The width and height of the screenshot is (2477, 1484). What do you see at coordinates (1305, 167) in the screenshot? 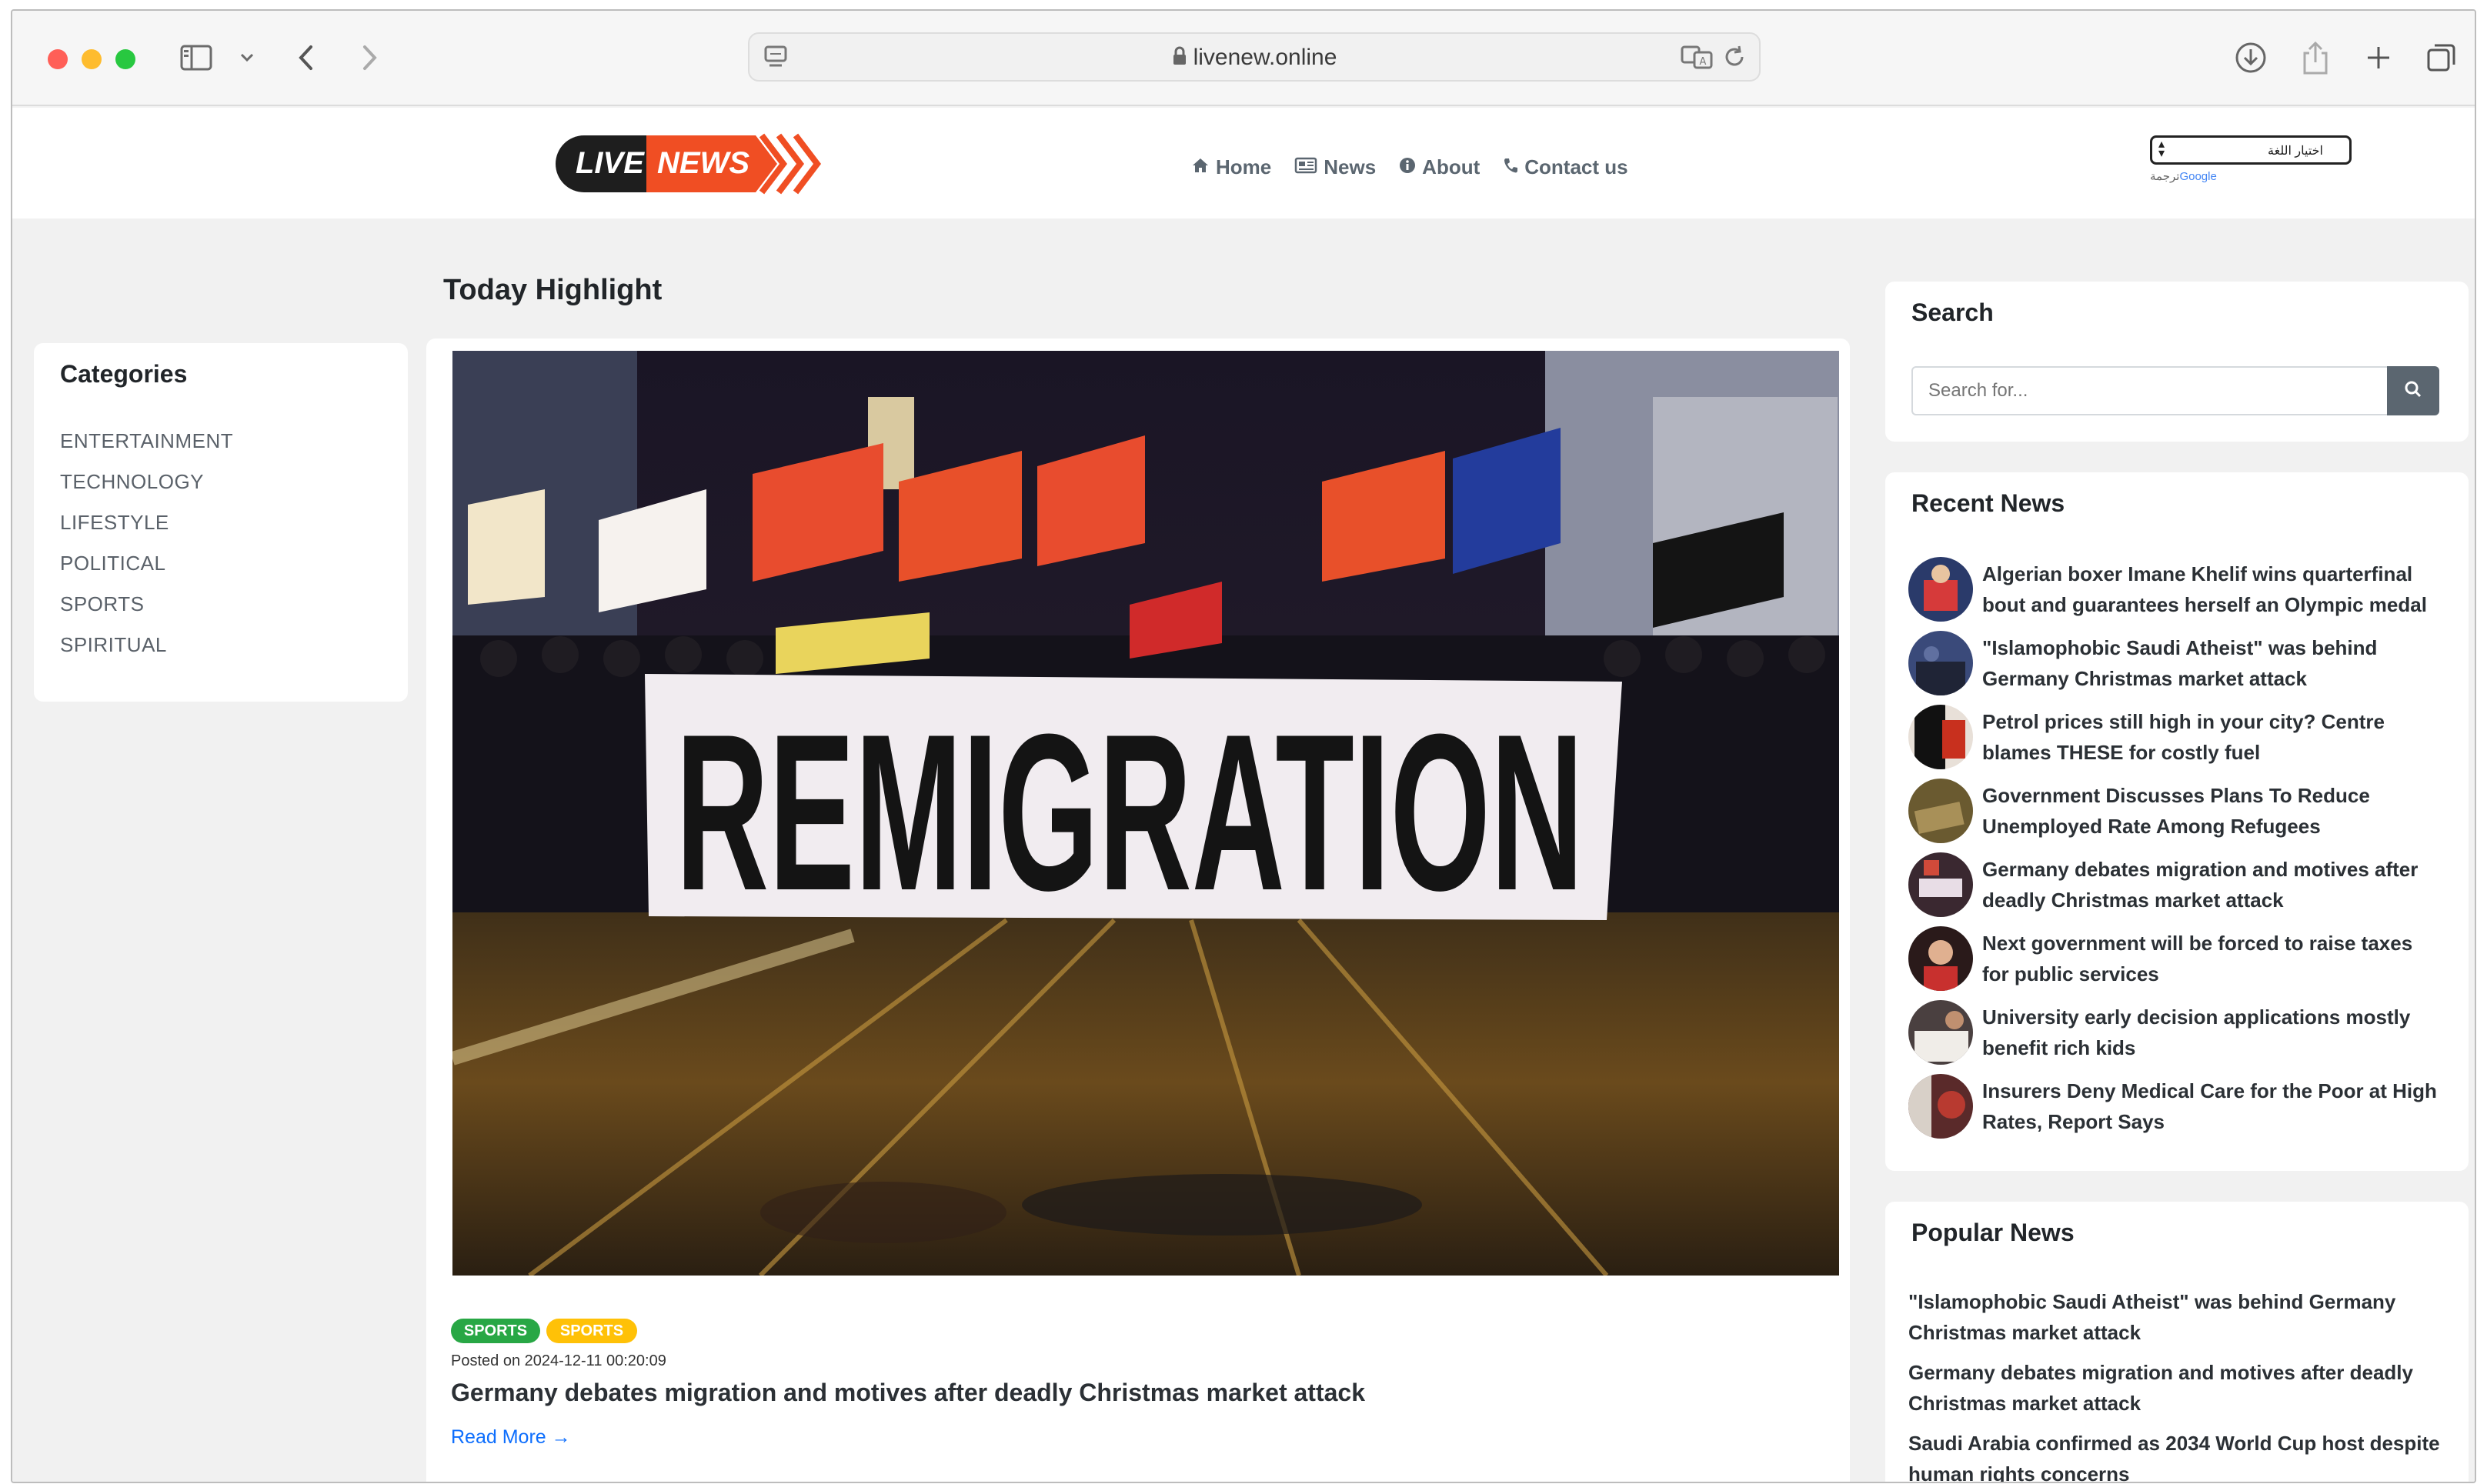
I see `newspaper-icon` at bounding box center [1305, 167].